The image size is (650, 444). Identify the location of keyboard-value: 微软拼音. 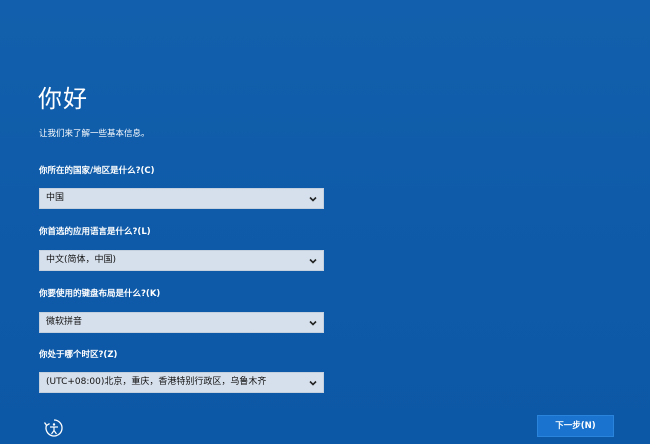
(64, 322).